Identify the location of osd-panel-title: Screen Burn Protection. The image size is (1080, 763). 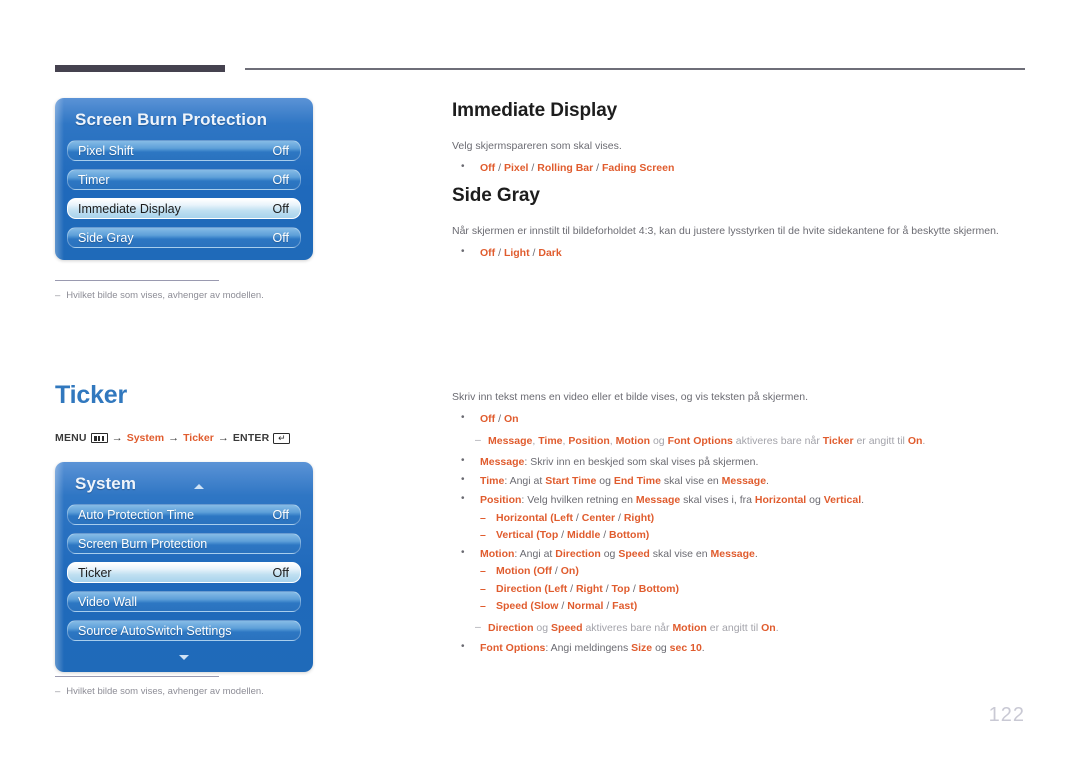
(171, 119).